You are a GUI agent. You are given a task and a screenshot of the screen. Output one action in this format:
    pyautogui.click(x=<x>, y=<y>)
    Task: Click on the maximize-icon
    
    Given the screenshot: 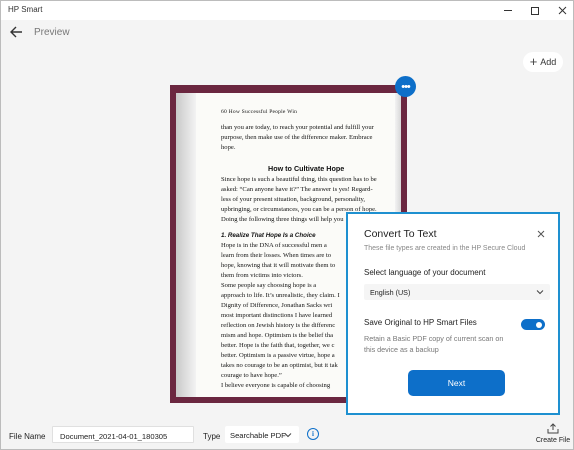 What is the action you would take?
    pyautogui.click(x=535, y=10)
    